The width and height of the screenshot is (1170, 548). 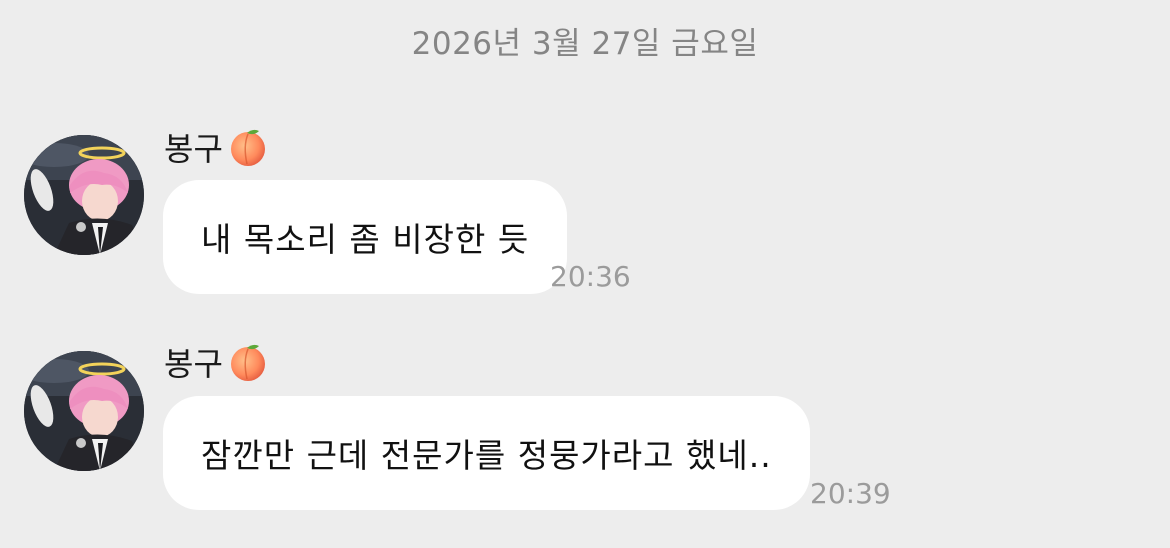 What do you see at coordinates (486, 455) in the screenshot?
I see `message-text: 잠깐만 근데 전문가를 정뭉가라고 했네..` at bounding box center [486, 455].